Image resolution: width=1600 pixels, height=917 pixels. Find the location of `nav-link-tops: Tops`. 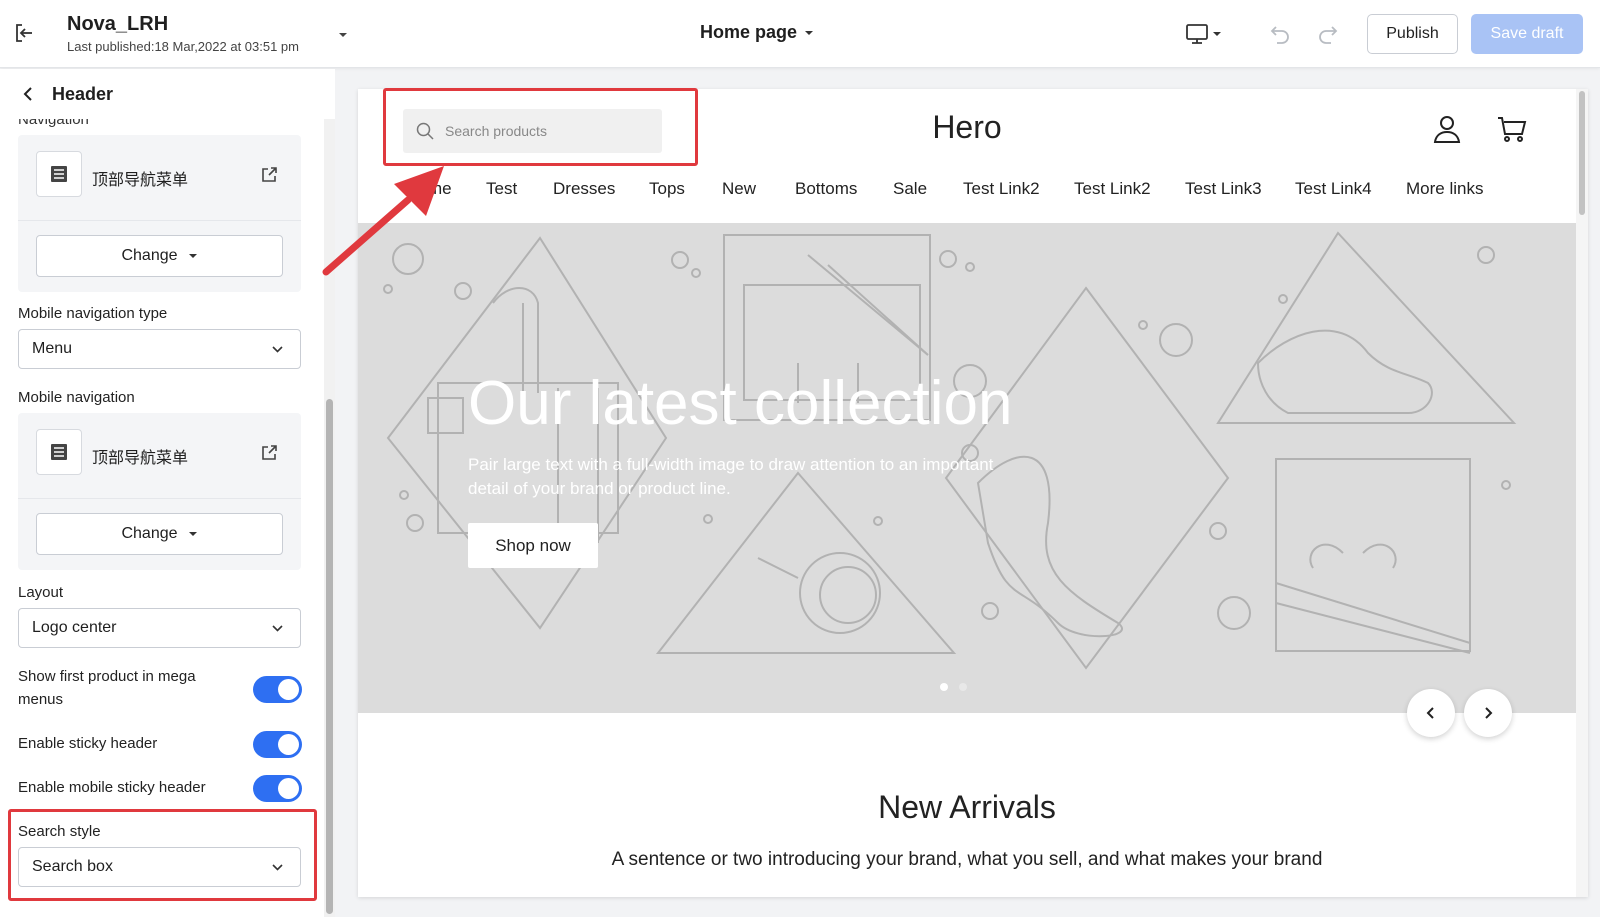

nav-link-tops: Tops is located at coordinates (667, 189).